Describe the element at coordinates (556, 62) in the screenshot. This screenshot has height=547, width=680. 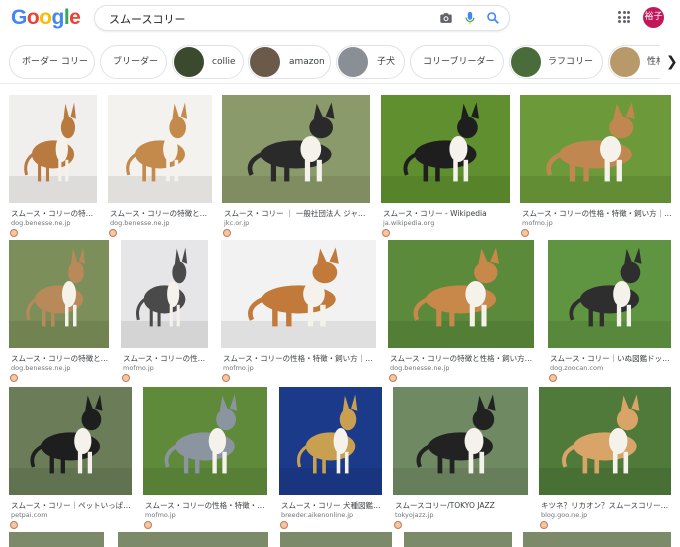
I see `chip-rough-collie: ラフコリー` at that location.